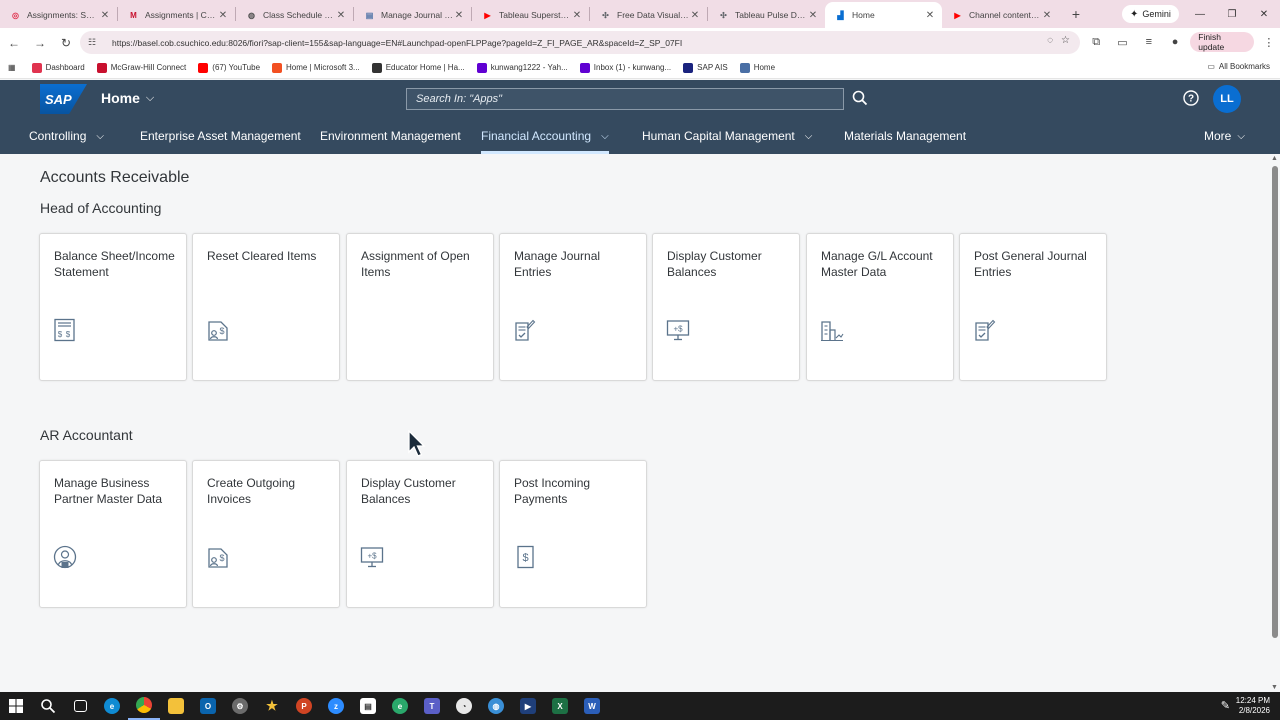 The width and height of the screenshot is (1280, 720). I want to click on tile-assignment-of-open-items: Assignment of Open Items, so click(420, 307).